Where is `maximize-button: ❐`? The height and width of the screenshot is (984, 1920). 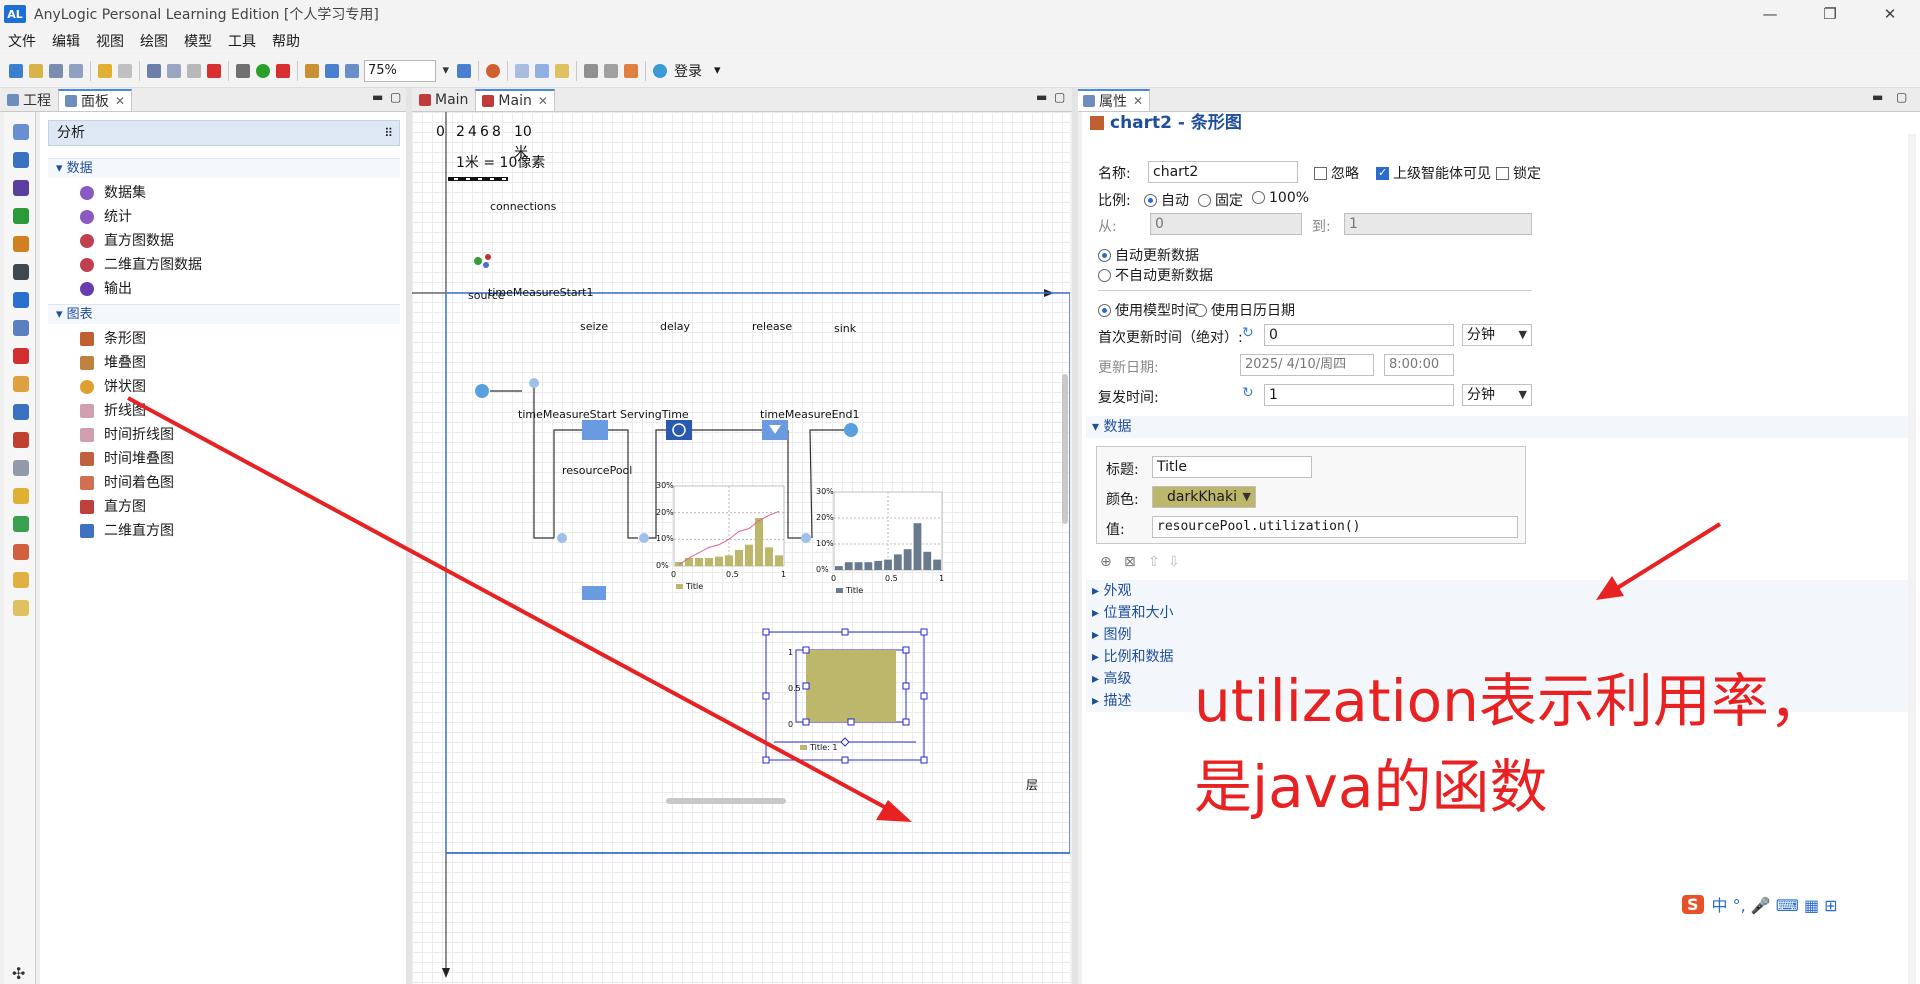 maximize-button: ❐ is located at coordinates (1830, 14).